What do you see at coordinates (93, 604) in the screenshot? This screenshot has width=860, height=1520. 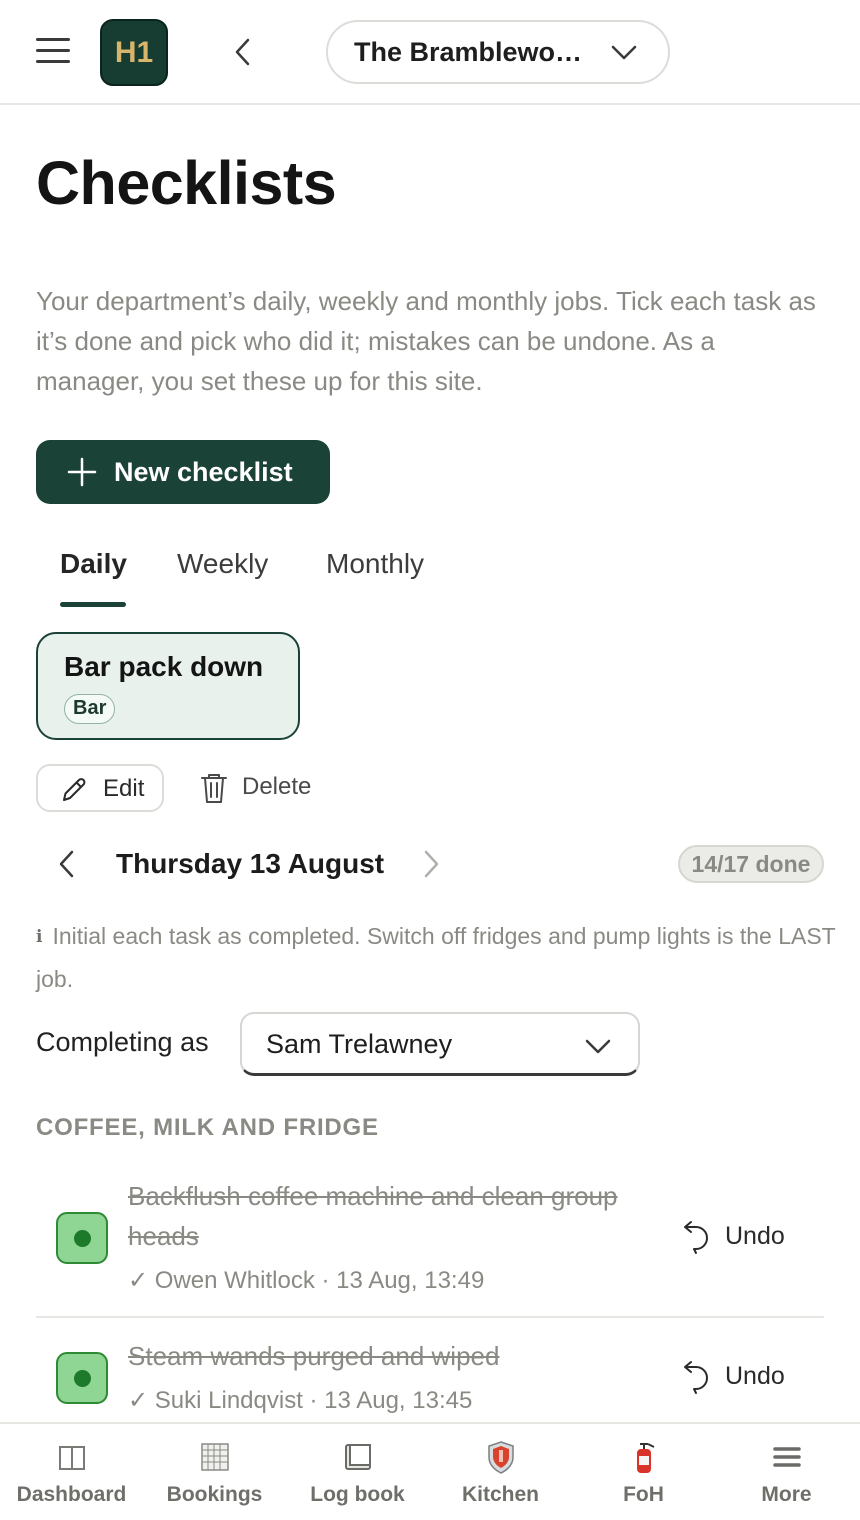 I see `active-tab-indicator` at bounding box center [93, 604].